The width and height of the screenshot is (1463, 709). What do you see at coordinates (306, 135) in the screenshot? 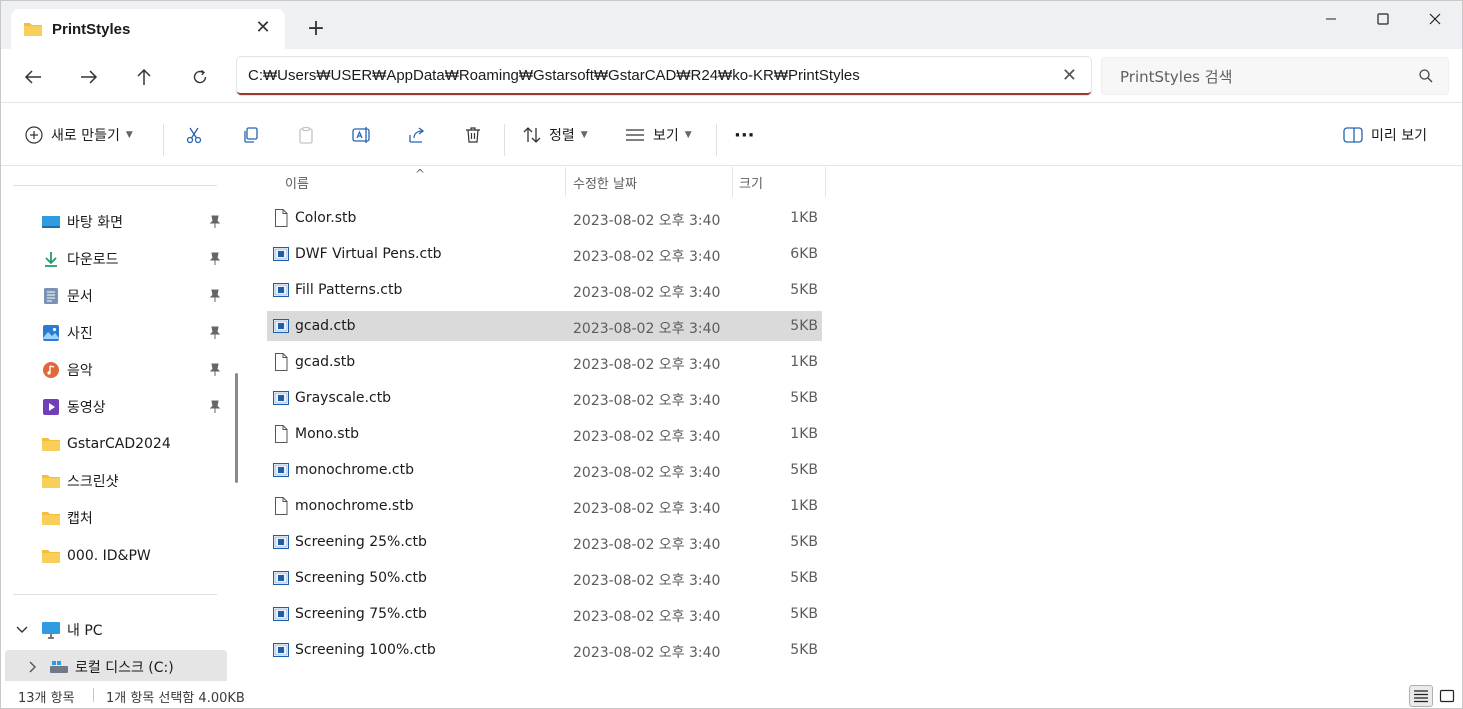
I see `paste-button` at bounding box center [306, 135].